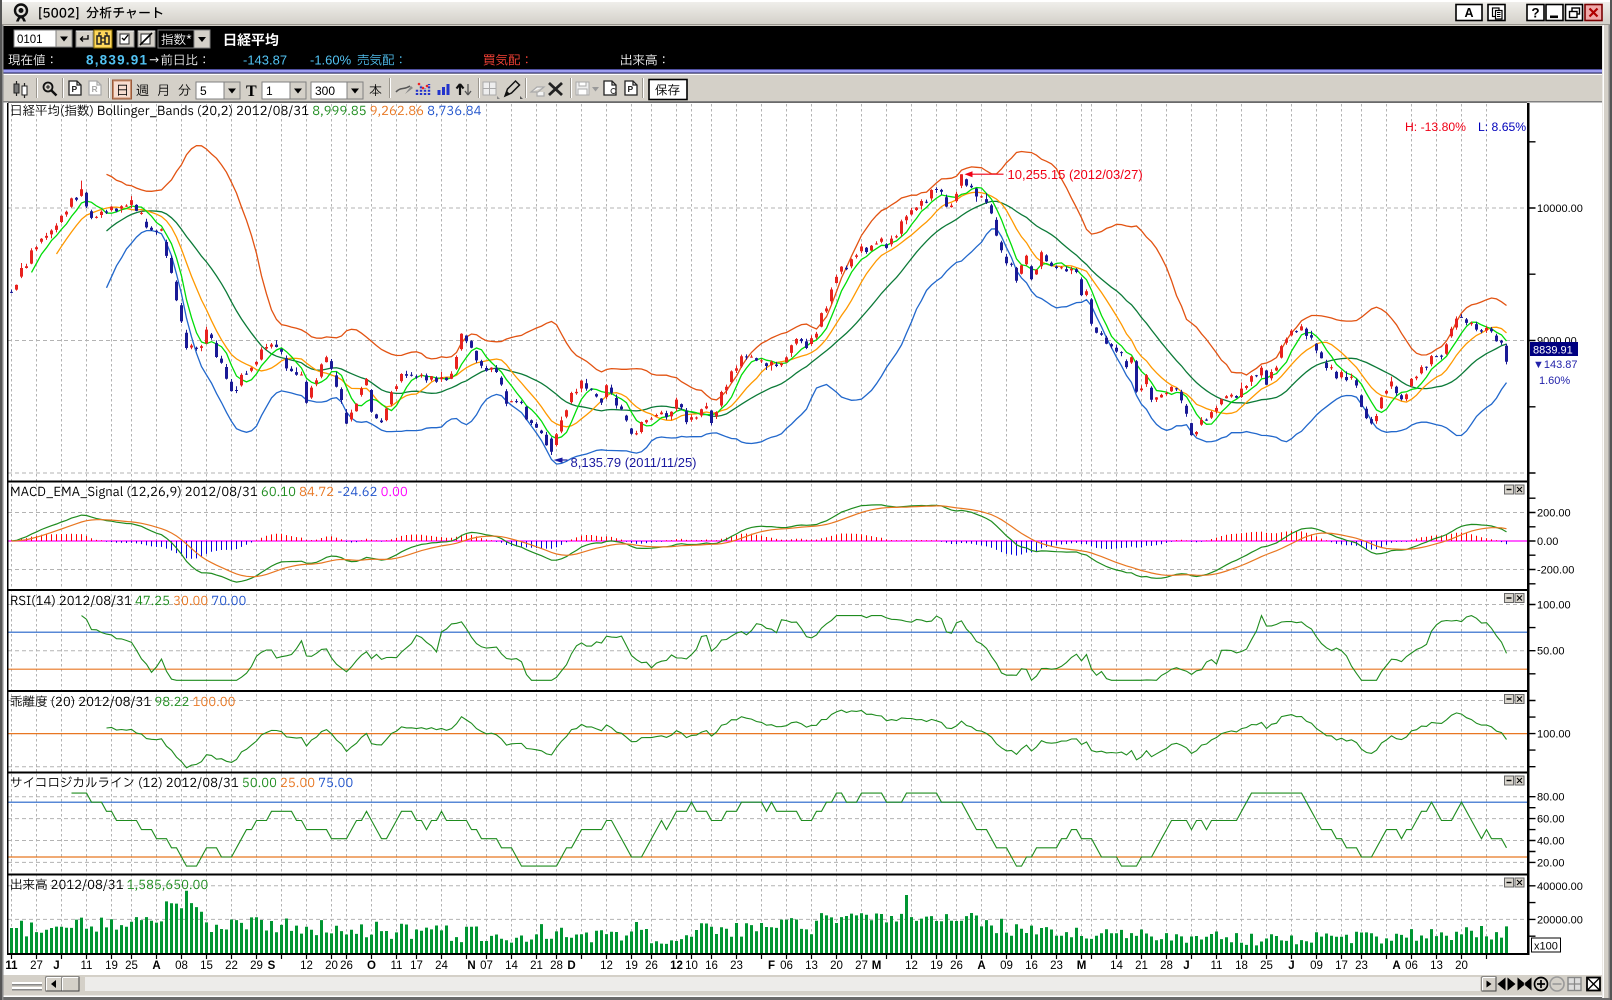 The width and height of the screenshot is (1612, 1000). What do you see at coordinates (325, 91) in the screenshot?
I see `svg-text: 300` at bounding box center [325, 91].